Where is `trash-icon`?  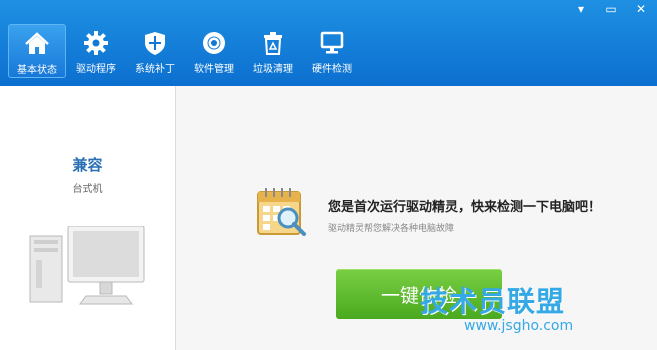 trash-icon is located at coordinates (273, 43).